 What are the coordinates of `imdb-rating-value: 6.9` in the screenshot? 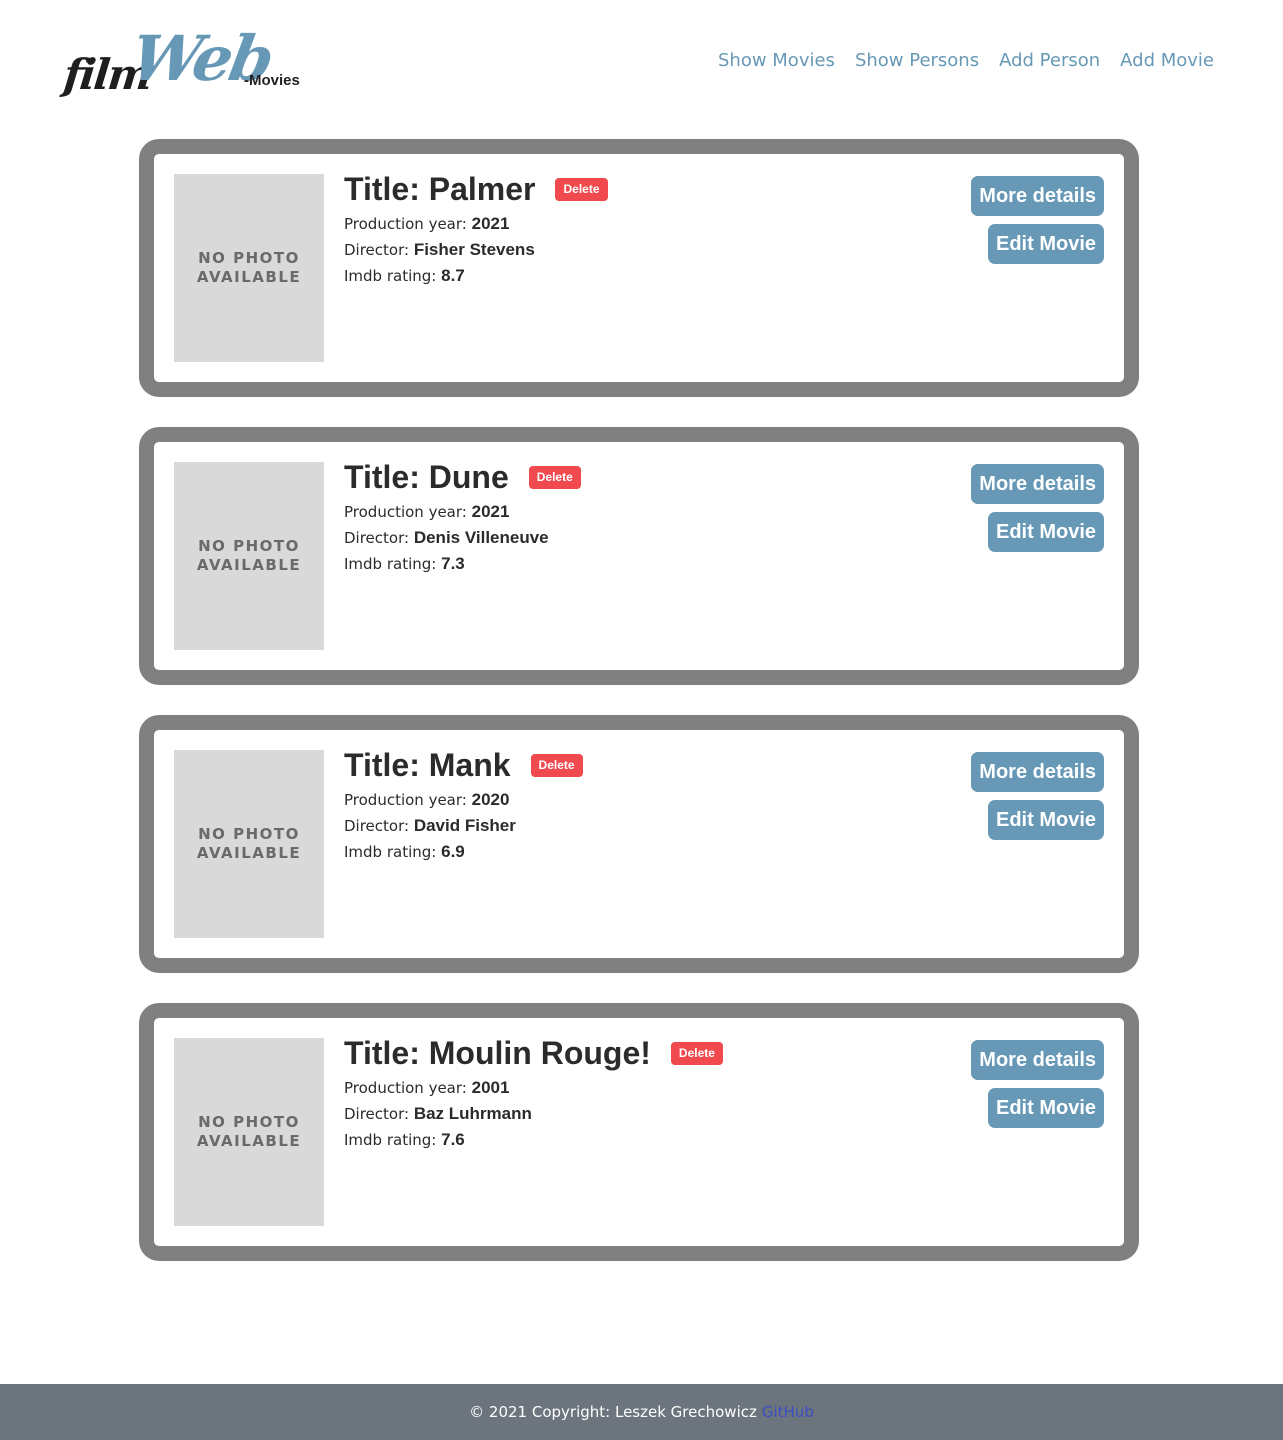 It's located at (453, 851).